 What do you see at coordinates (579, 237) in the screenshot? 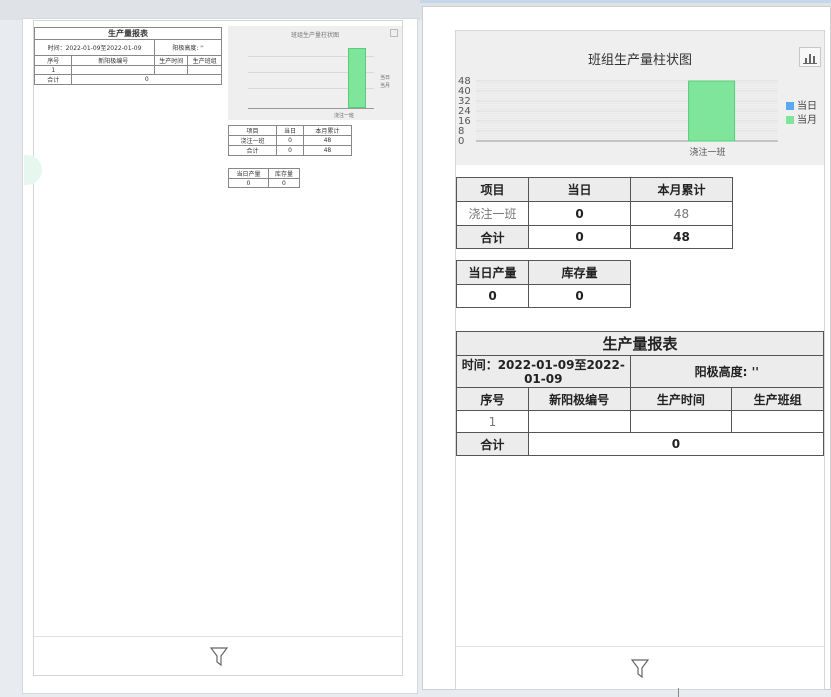
I see `team-total-day: 0` at bounding box center [579, 237].